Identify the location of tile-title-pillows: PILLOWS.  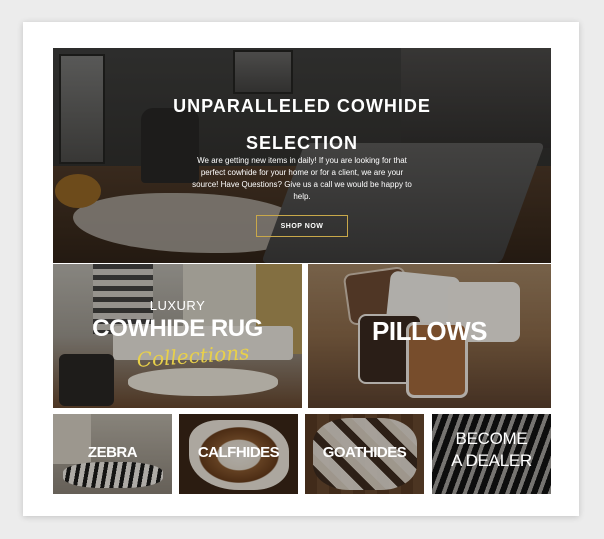
(429, 331).